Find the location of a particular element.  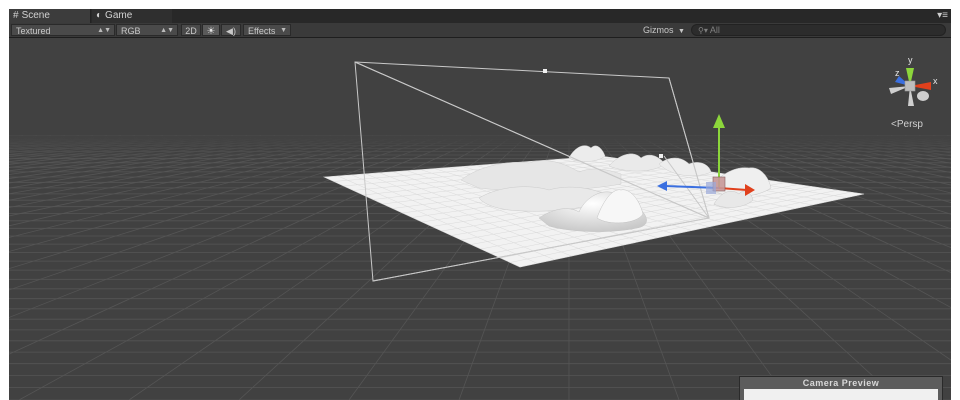

2d-mode-button: 2D is located at coordinates (191, 30).